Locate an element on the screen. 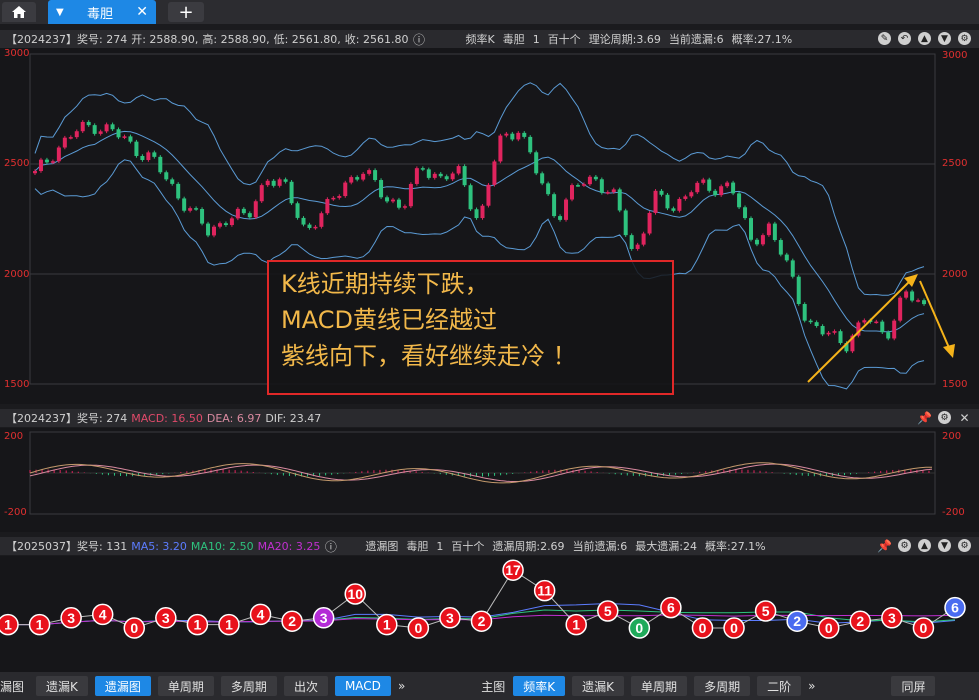  omit-prob: 概率:27.1% is located at coordinates (735, 546).